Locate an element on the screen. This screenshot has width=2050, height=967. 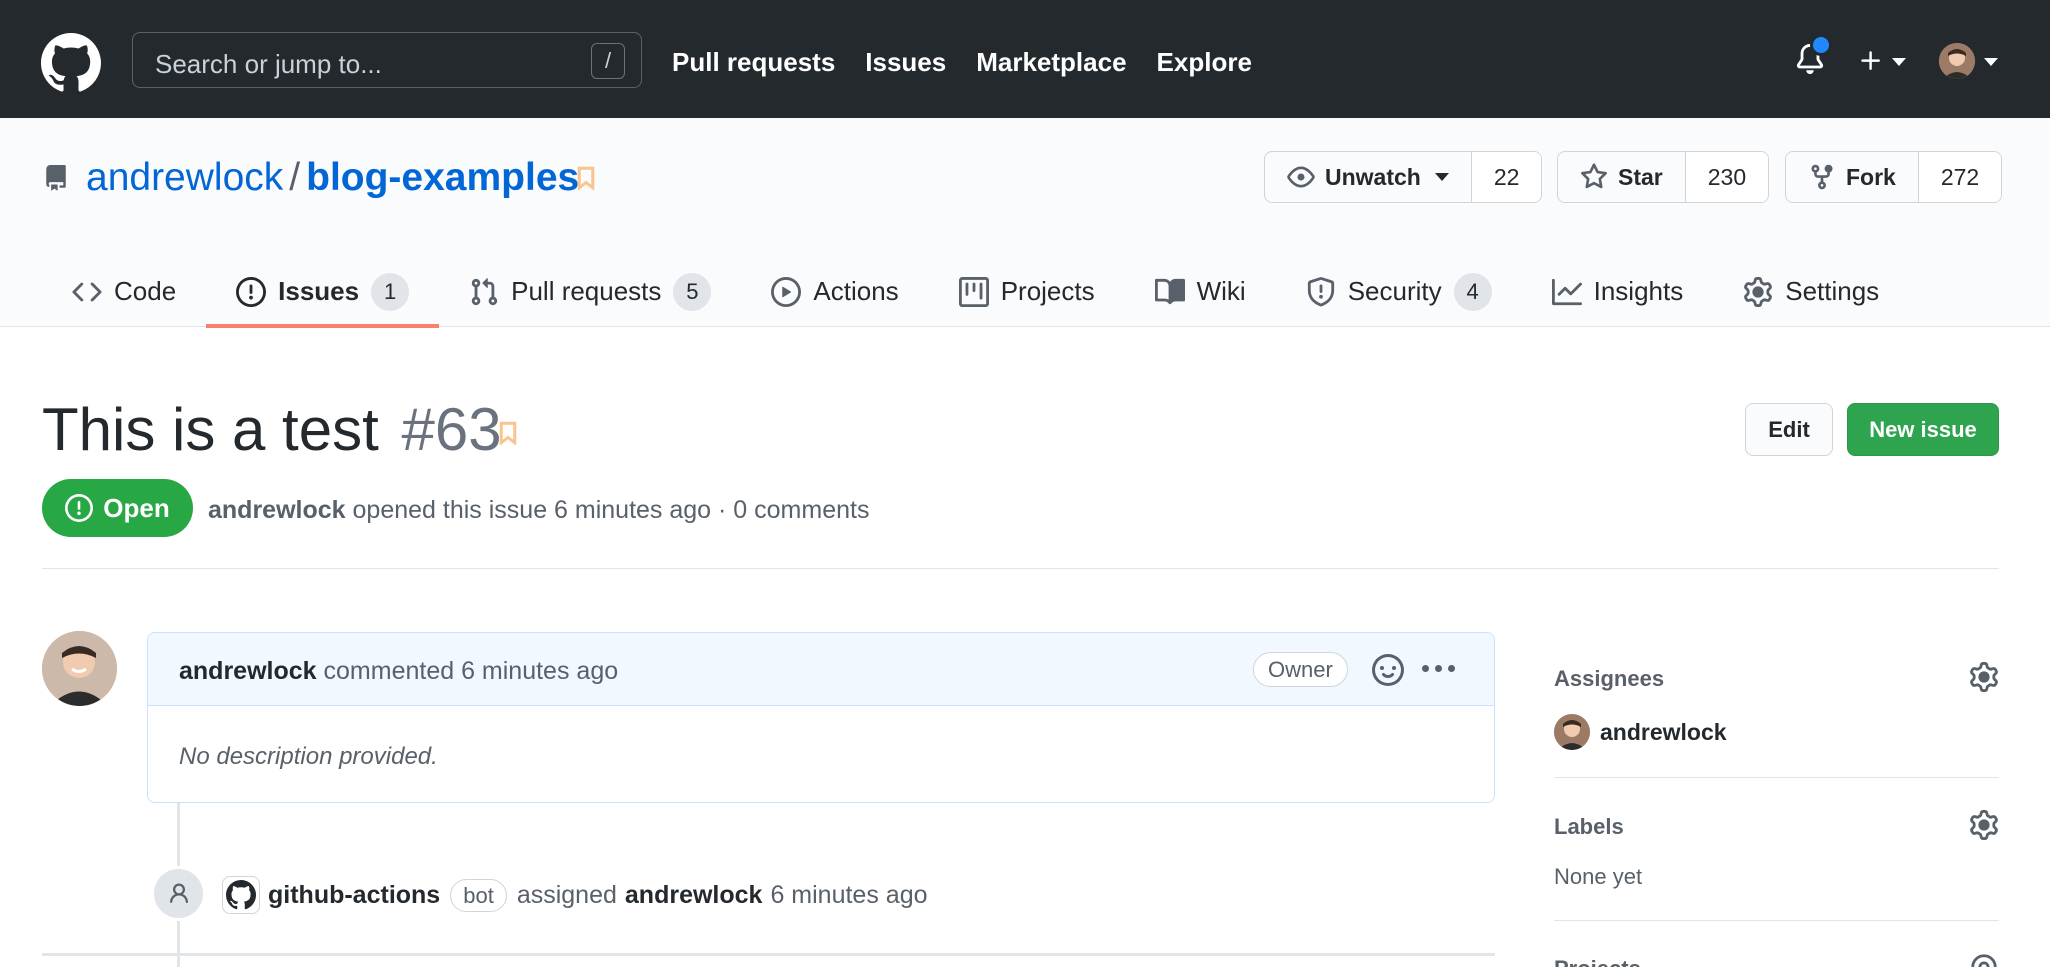
issue-title: This is a test #63 is located at coordinates (272, 429).